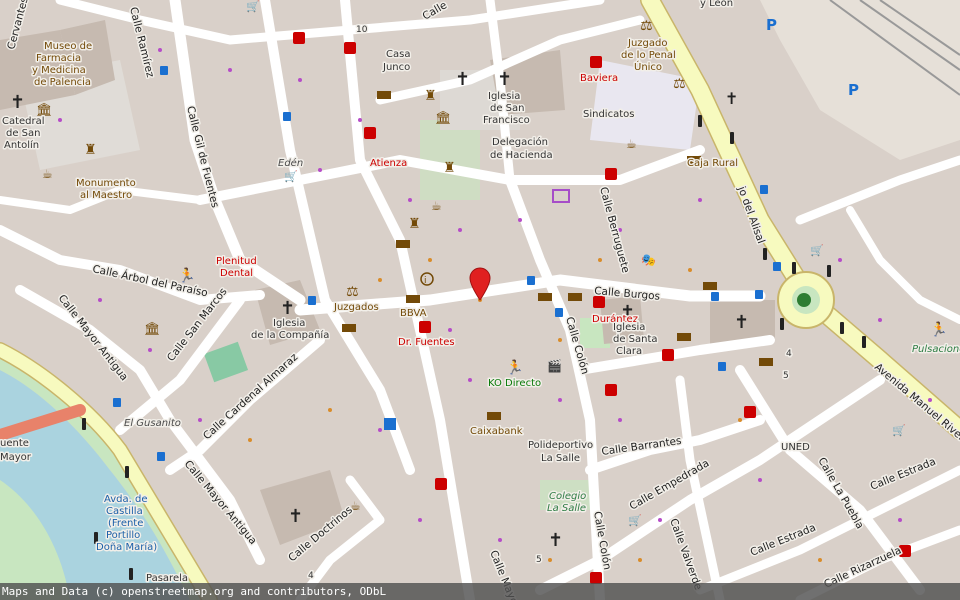 The image size is (960, 600). I want to click on svg-text: Único, so click(648, 66).